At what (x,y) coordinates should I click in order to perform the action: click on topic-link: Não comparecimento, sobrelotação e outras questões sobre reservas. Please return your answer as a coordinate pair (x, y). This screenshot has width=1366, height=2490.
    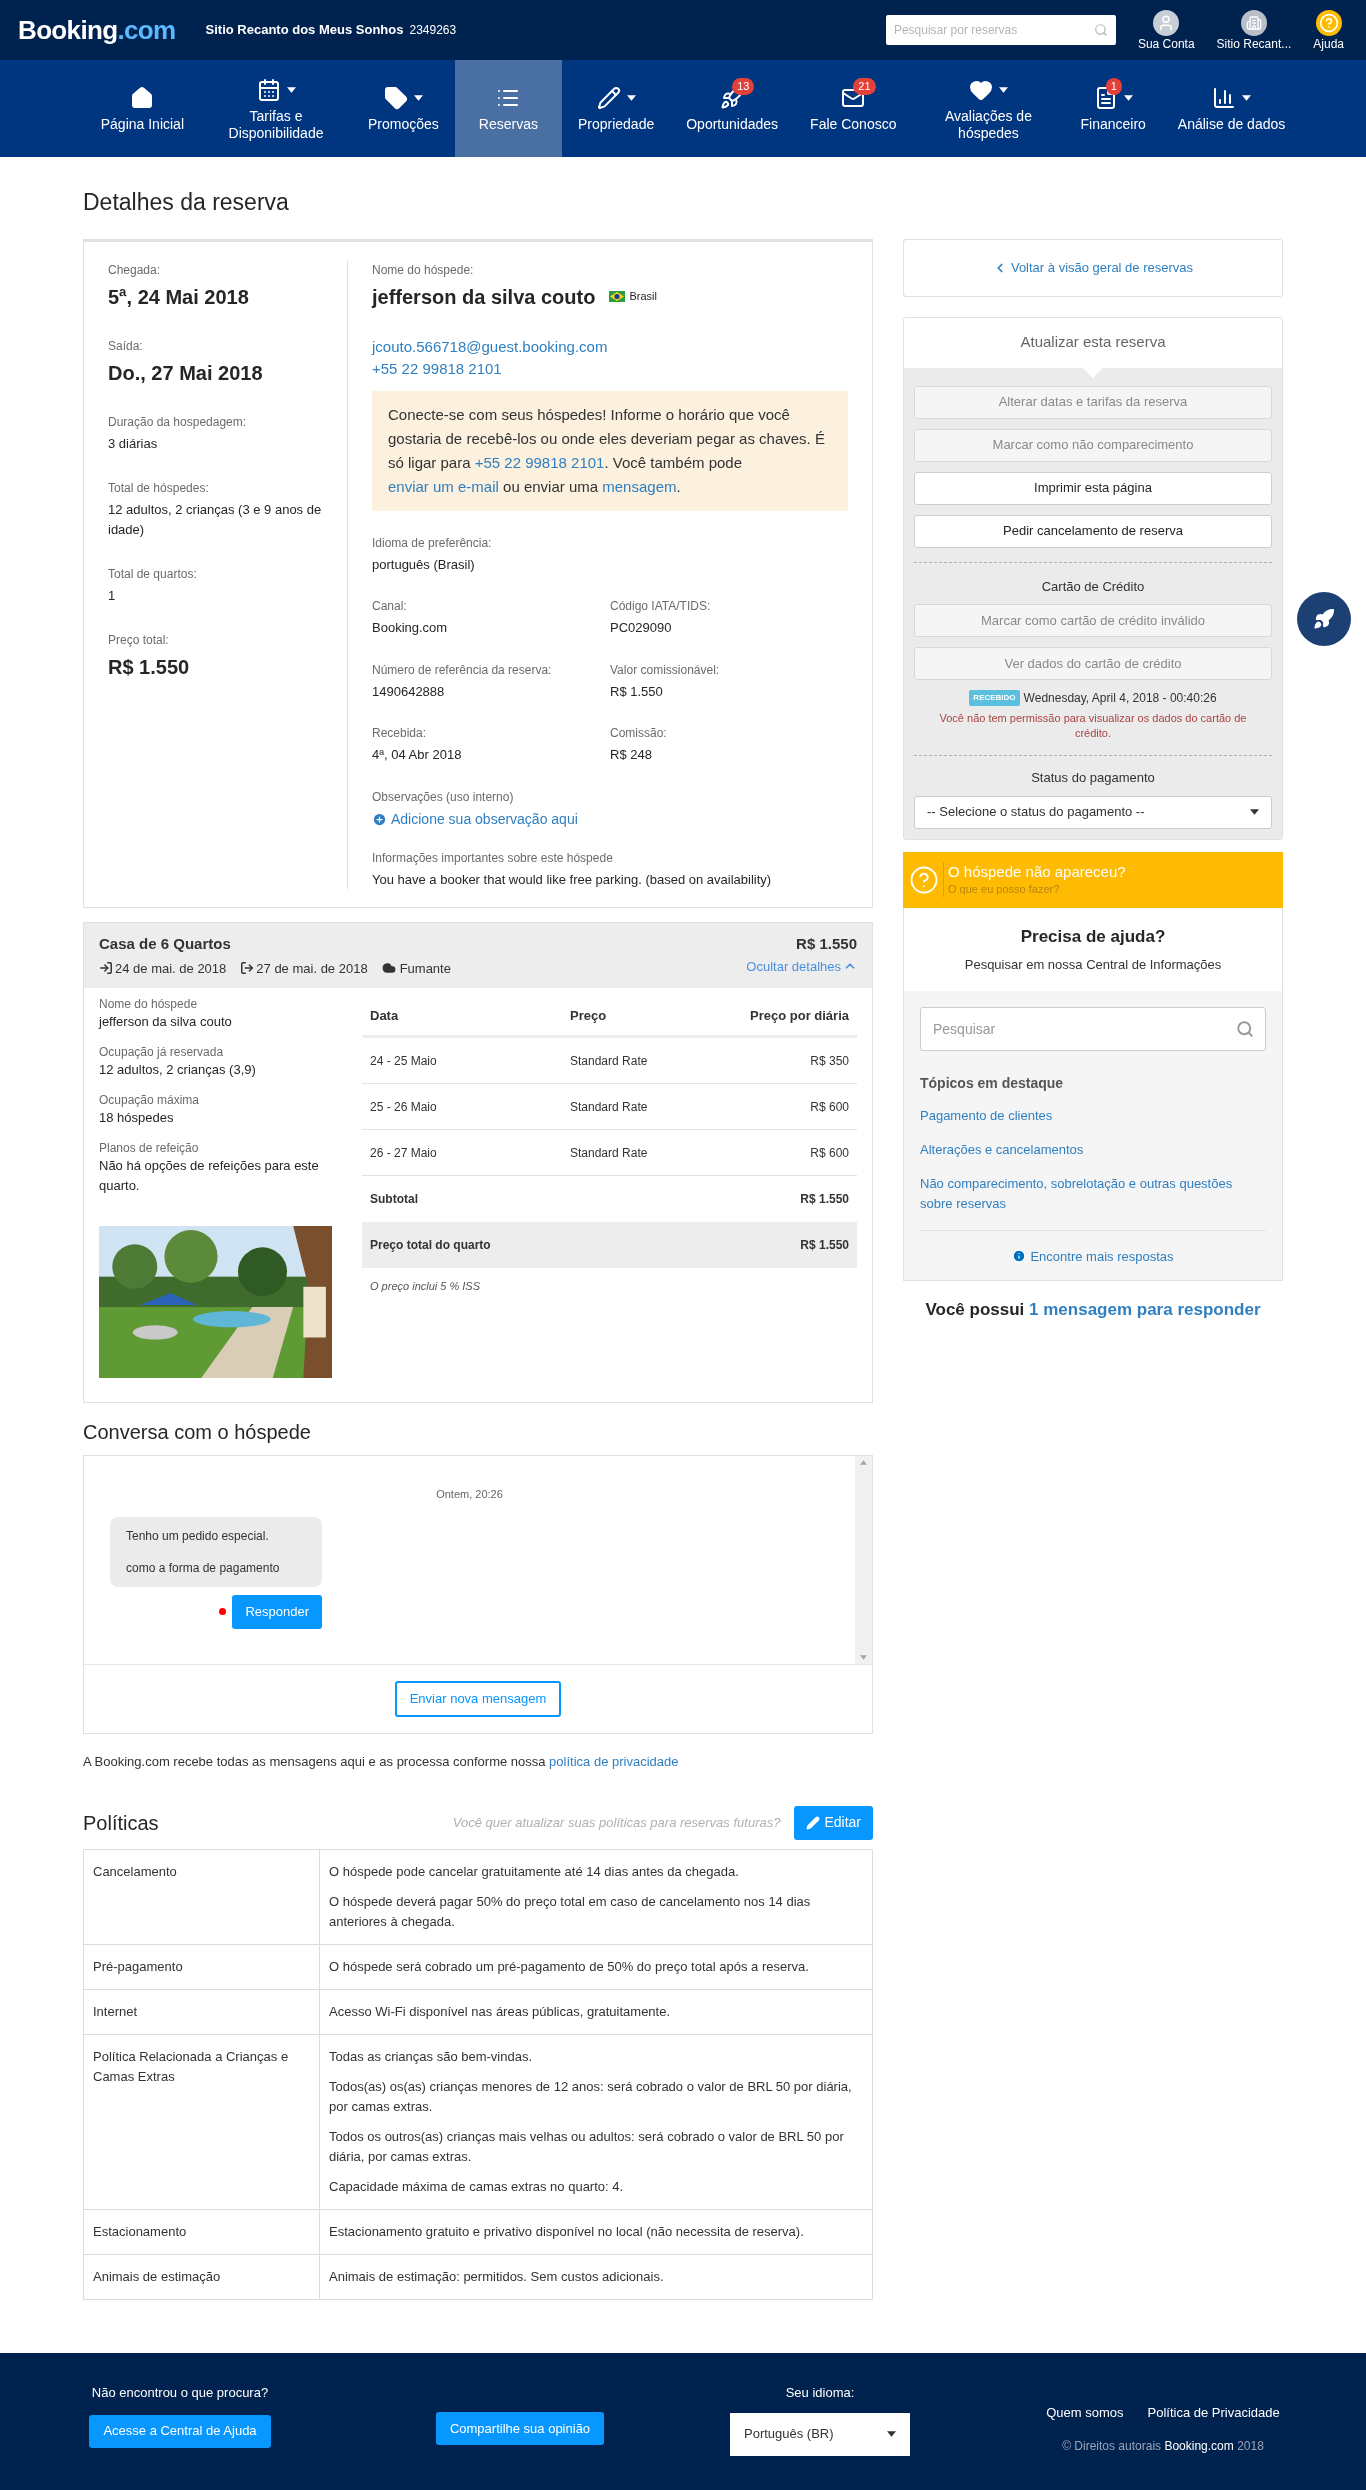
    Looking at the image, I should click on (1093, 1193).